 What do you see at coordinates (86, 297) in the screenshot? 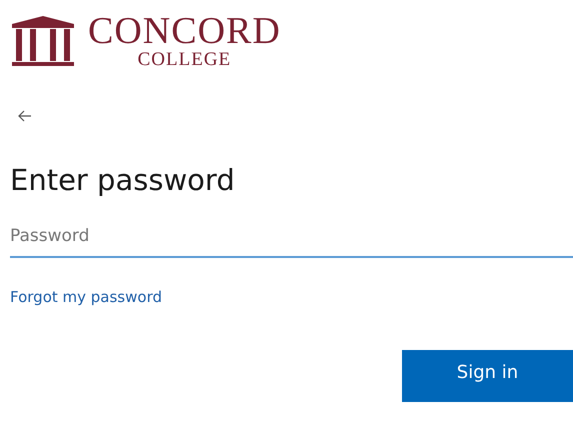
I see `forgot-password-link: Forgot my password` at bounding box center [86, 297].